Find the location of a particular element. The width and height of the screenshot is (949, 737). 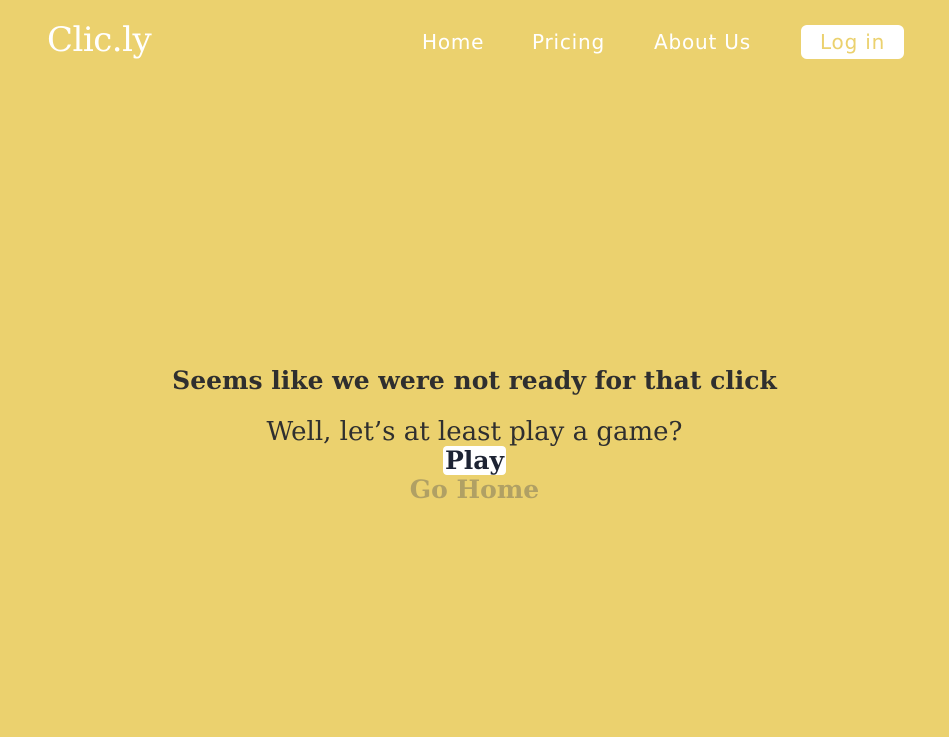

brand-logo: Clic.ly is located at coordinates (99, 40).